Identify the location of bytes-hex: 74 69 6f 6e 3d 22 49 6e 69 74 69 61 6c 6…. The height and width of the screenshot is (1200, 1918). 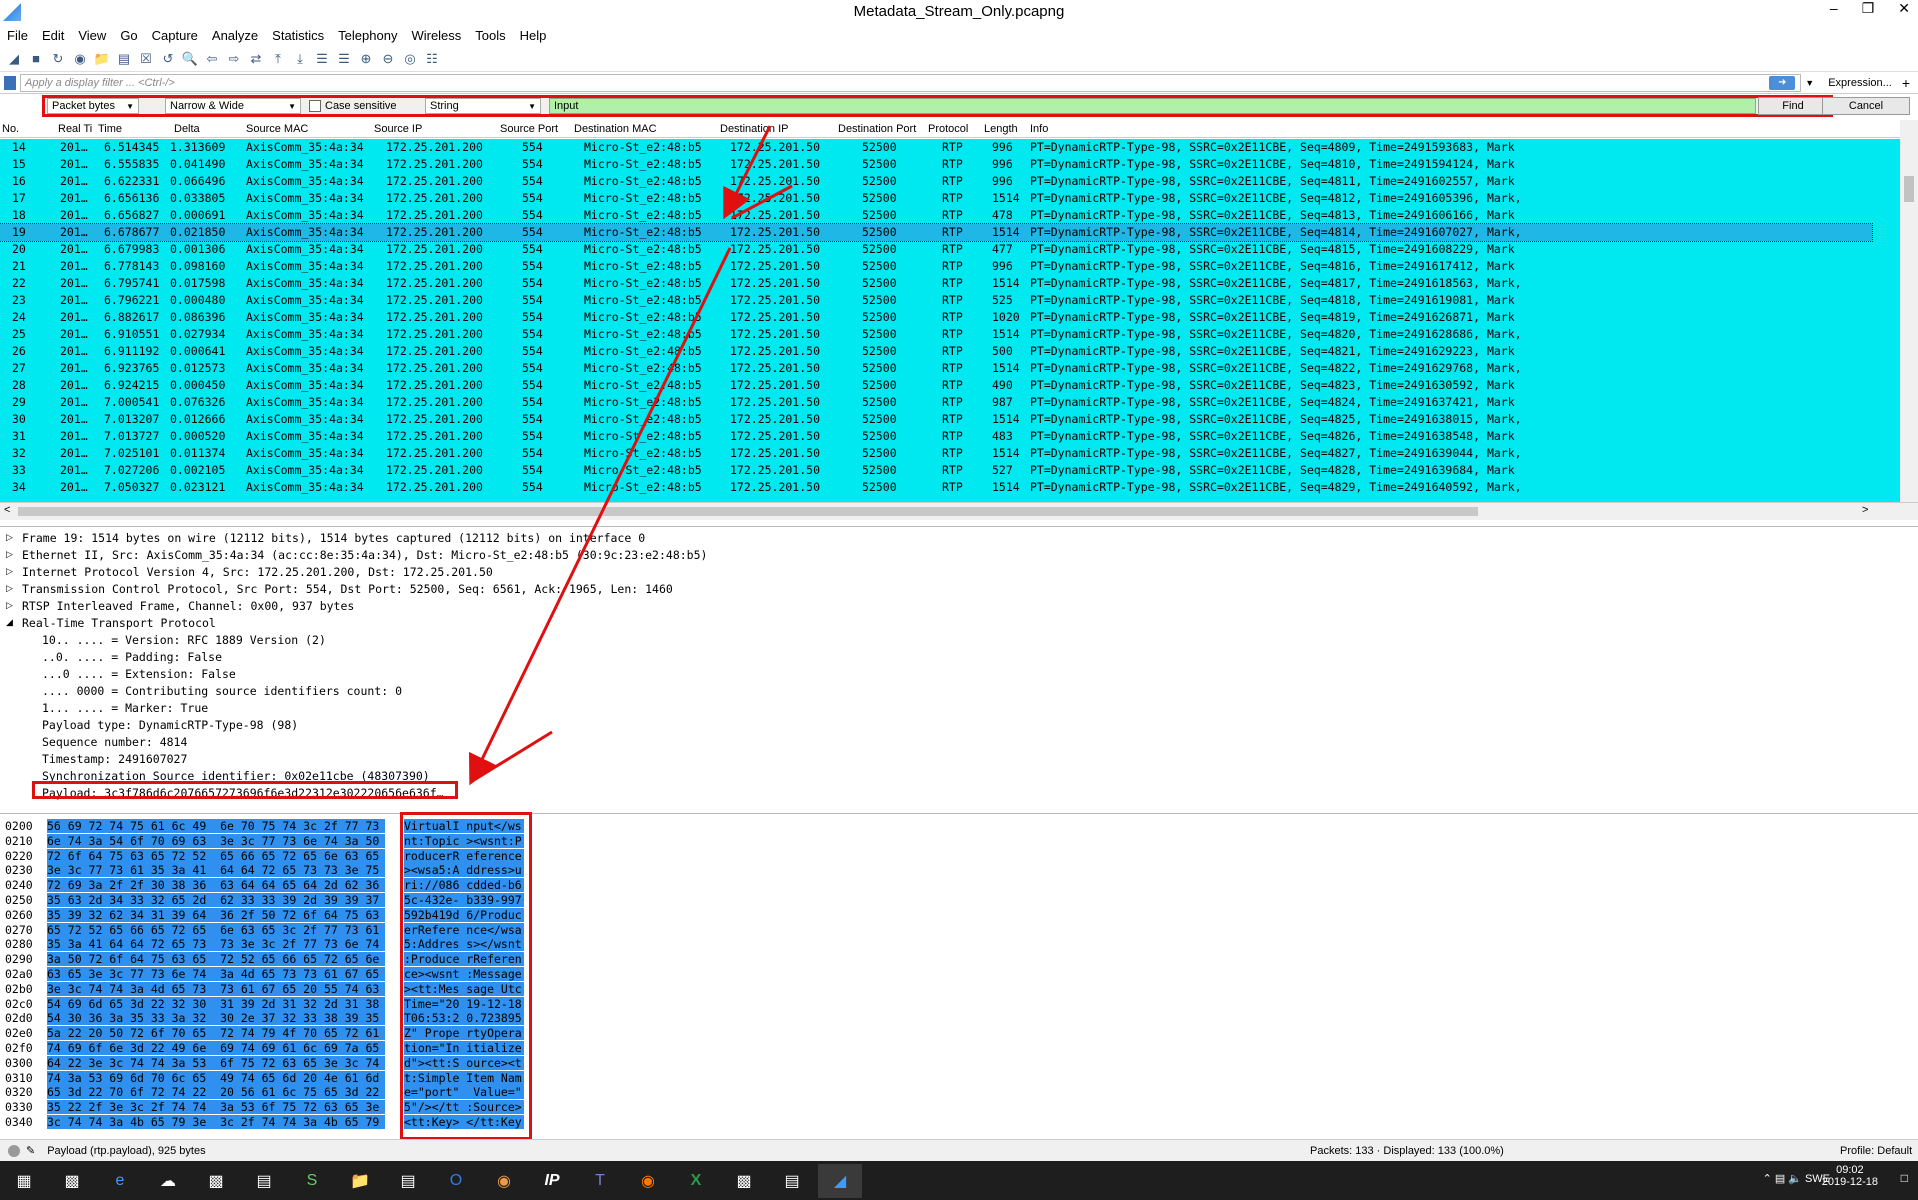
(216, 1048).